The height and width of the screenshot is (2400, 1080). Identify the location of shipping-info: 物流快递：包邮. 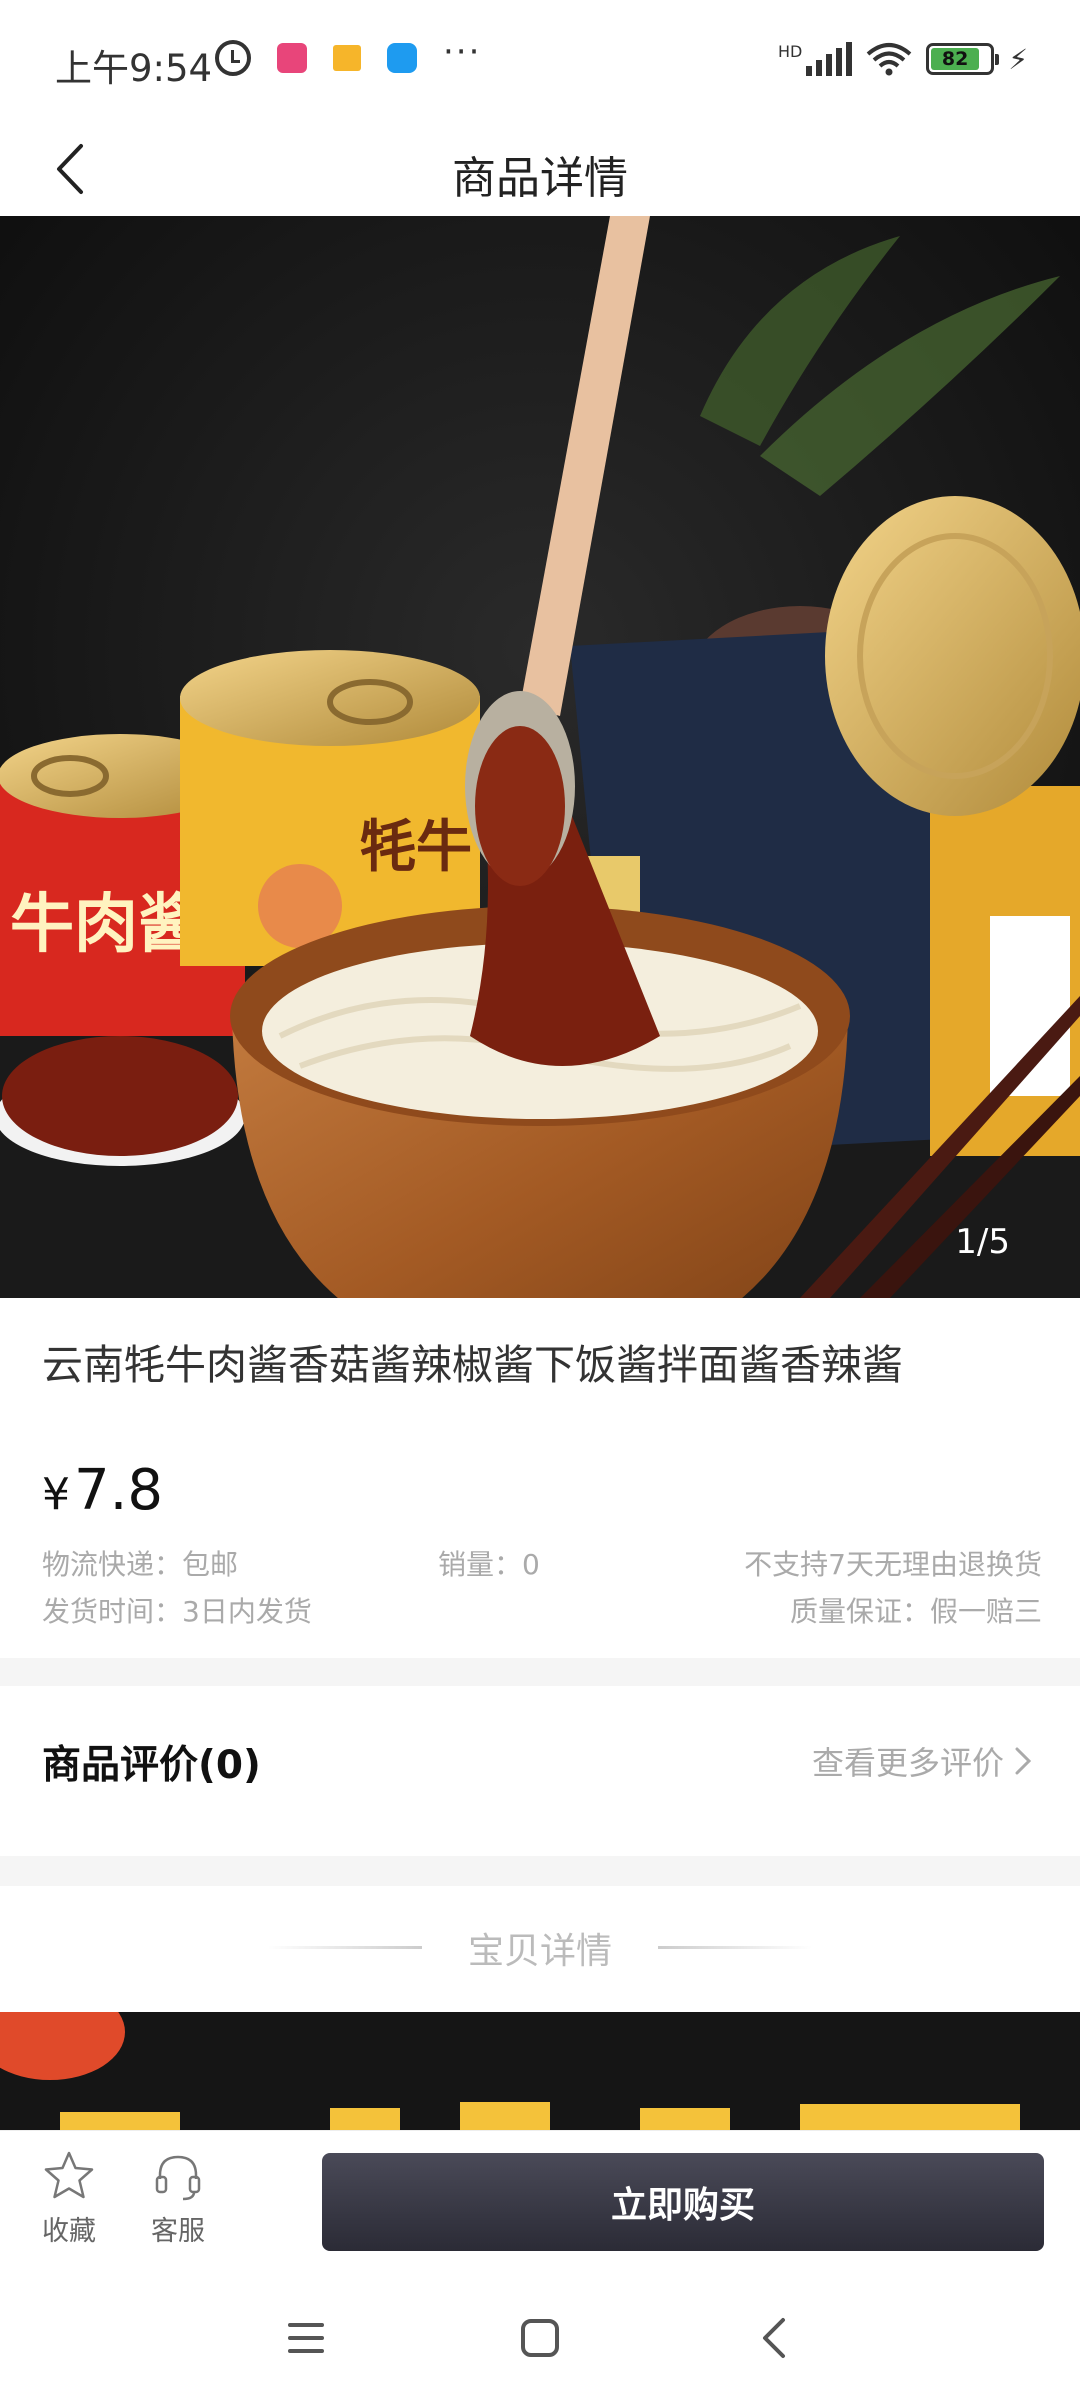
(140, 1564).